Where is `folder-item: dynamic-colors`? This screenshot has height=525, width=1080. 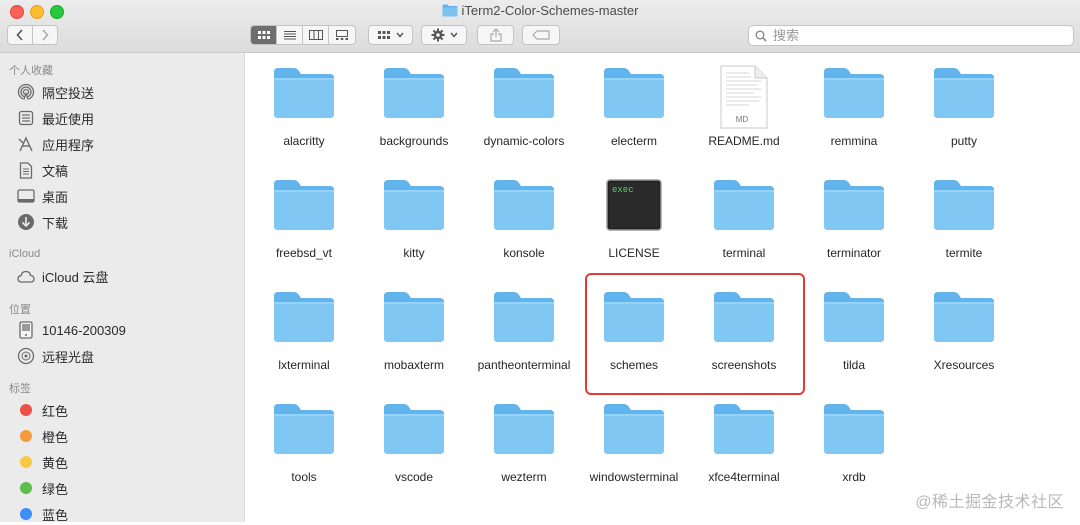
folder-item: dynamic-colors is located at coordinates (524, 109).